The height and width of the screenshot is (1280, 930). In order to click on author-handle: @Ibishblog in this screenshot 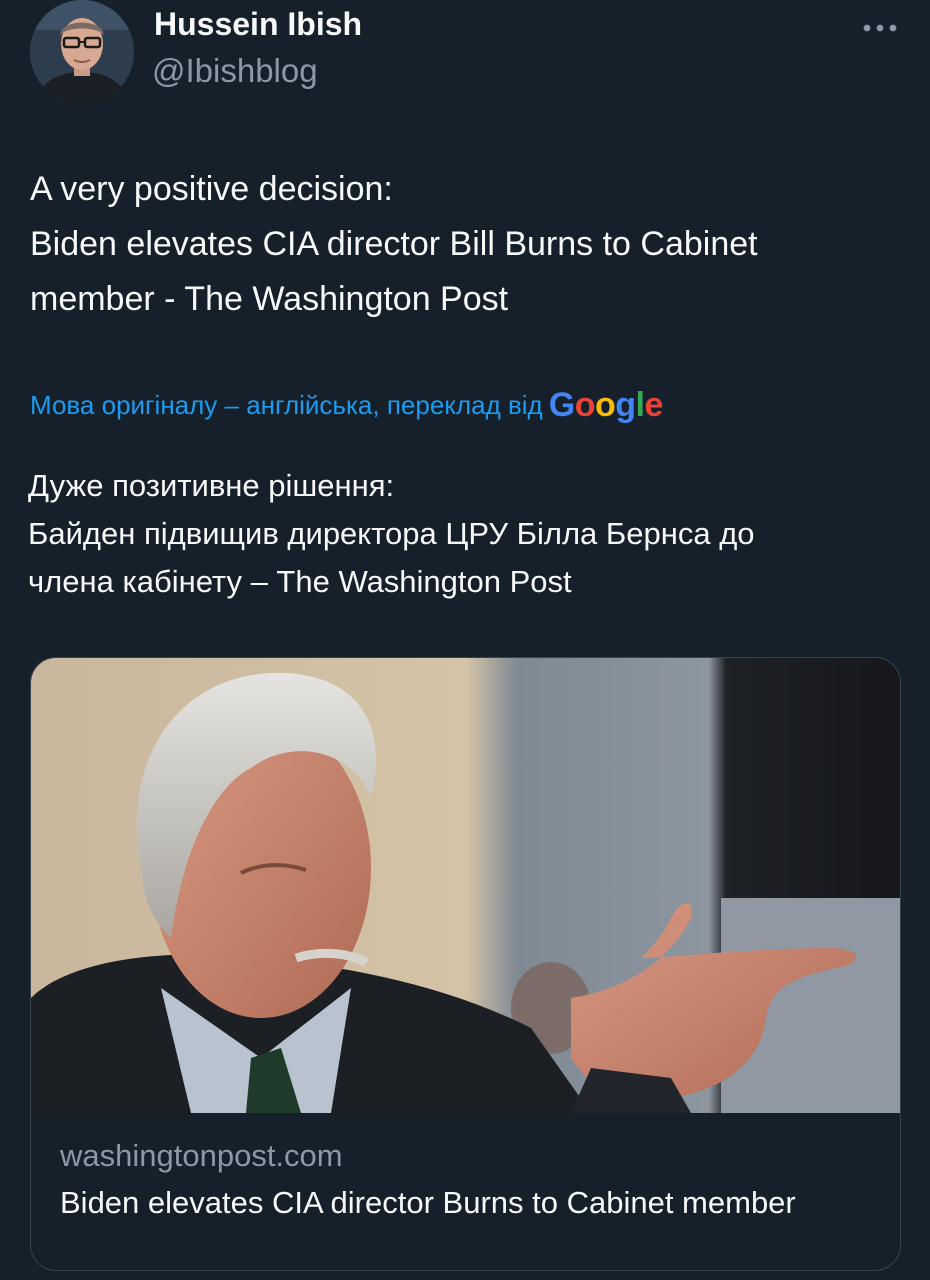, I will do `click(235, 71)`.